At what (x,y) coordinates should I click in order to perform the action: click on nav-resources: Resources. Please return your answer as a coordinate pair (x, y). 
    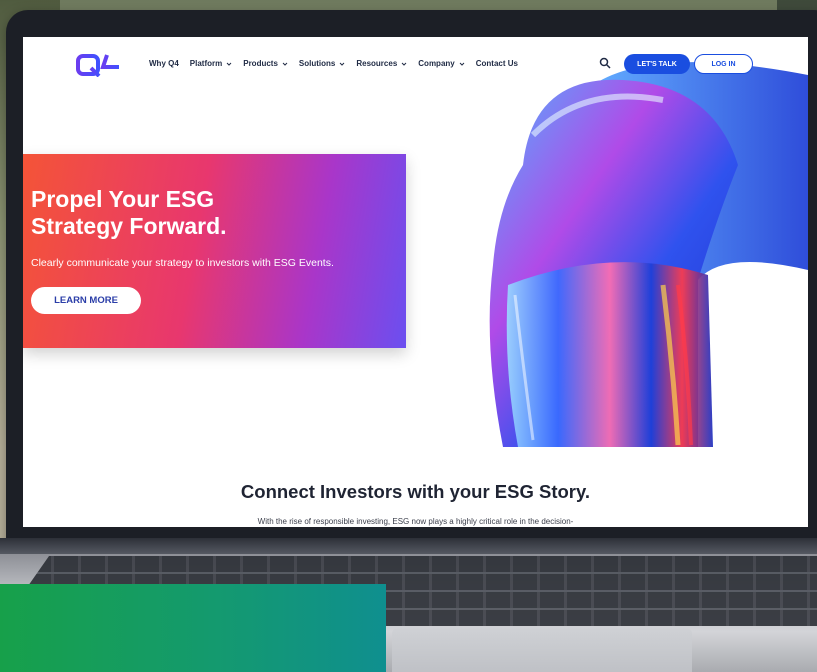
    Looking at the image, I should click on (381, 63).